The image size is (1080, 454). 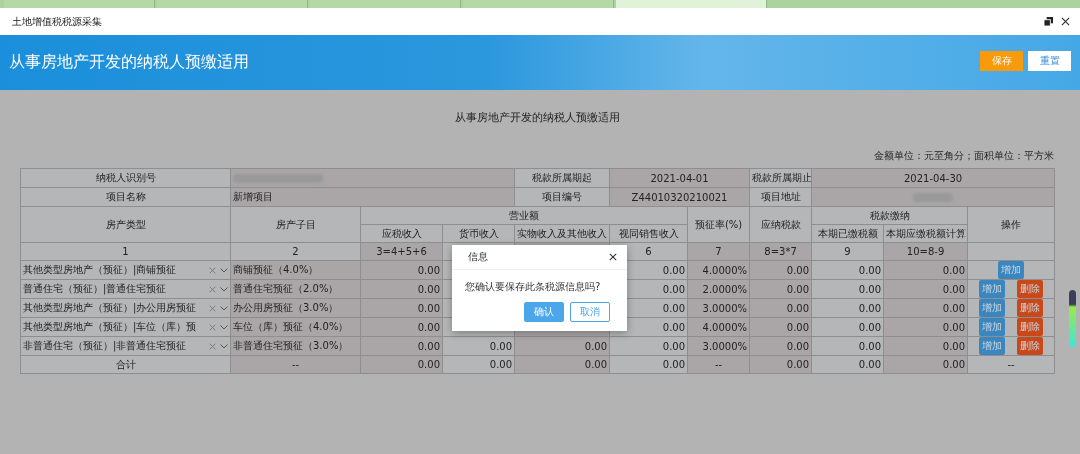 I want to click on column-header: 房产类型, so click(x=125, y=224).